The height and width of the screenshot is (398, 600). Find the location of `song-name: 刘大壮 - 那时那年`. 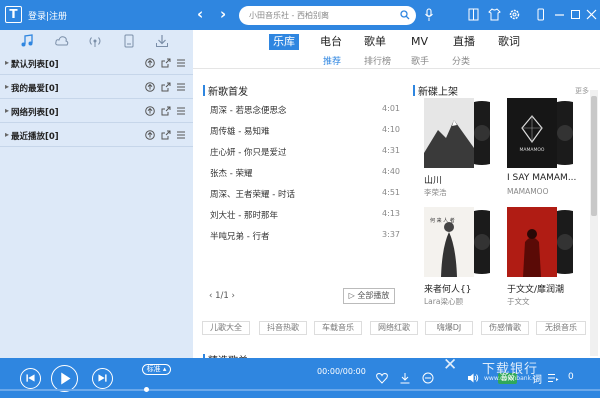

song-name: 刘大壮 - 那时那年 is located at coordinates (244, 216).